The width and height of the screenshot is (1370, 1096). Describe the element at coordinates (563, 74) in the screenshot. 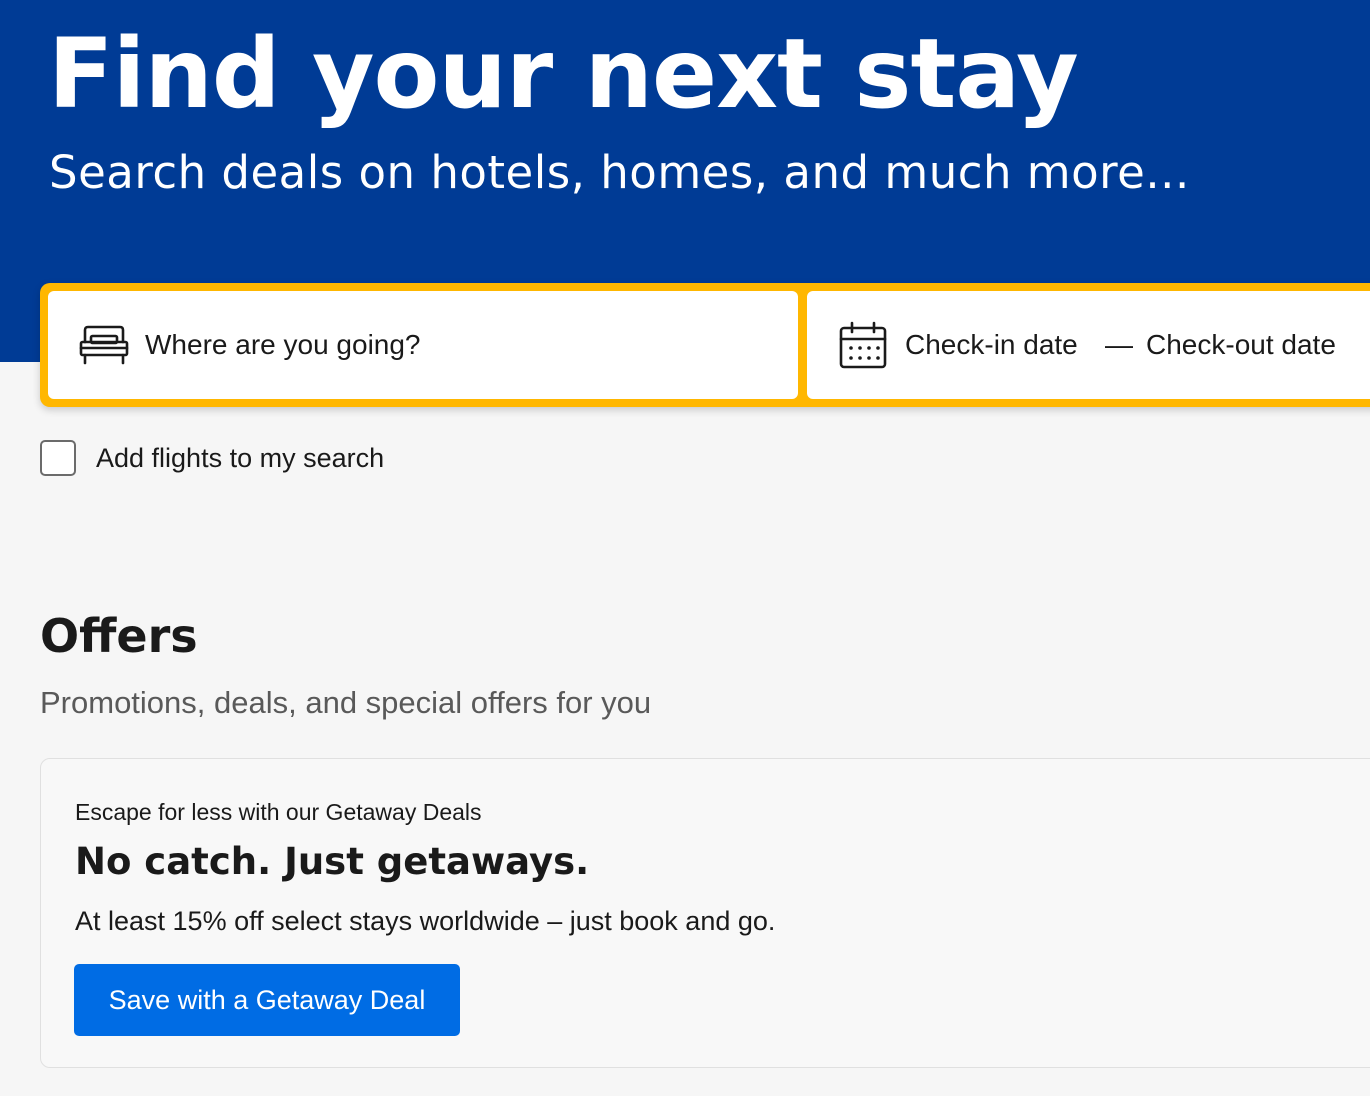

I see `hero-title: Find your next stay` at that location.